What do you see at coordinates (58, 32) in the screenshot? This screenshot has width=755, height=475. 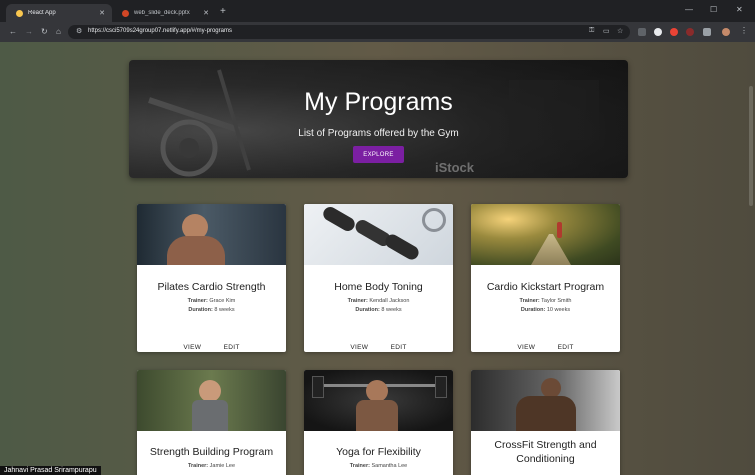 I see `home-button: ⌂` at bounding box center [58, 32].